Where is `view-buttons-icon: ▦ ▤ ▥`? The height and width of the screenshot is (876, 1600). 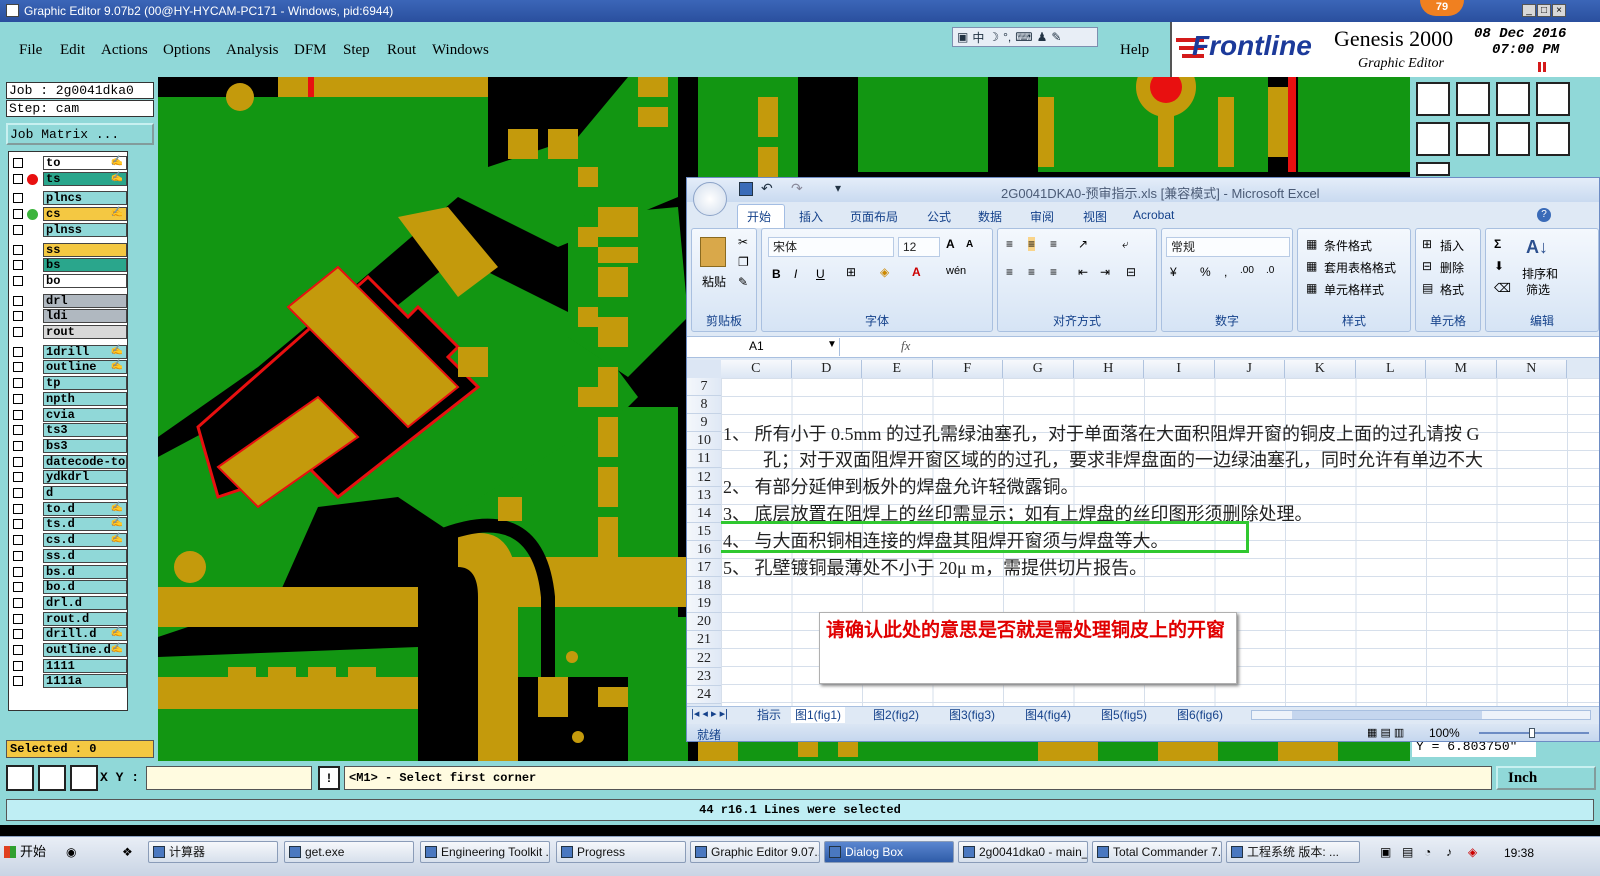
view-buttons-icon: ▦ ▤ ▥ is located at coordinates (1385, 732).